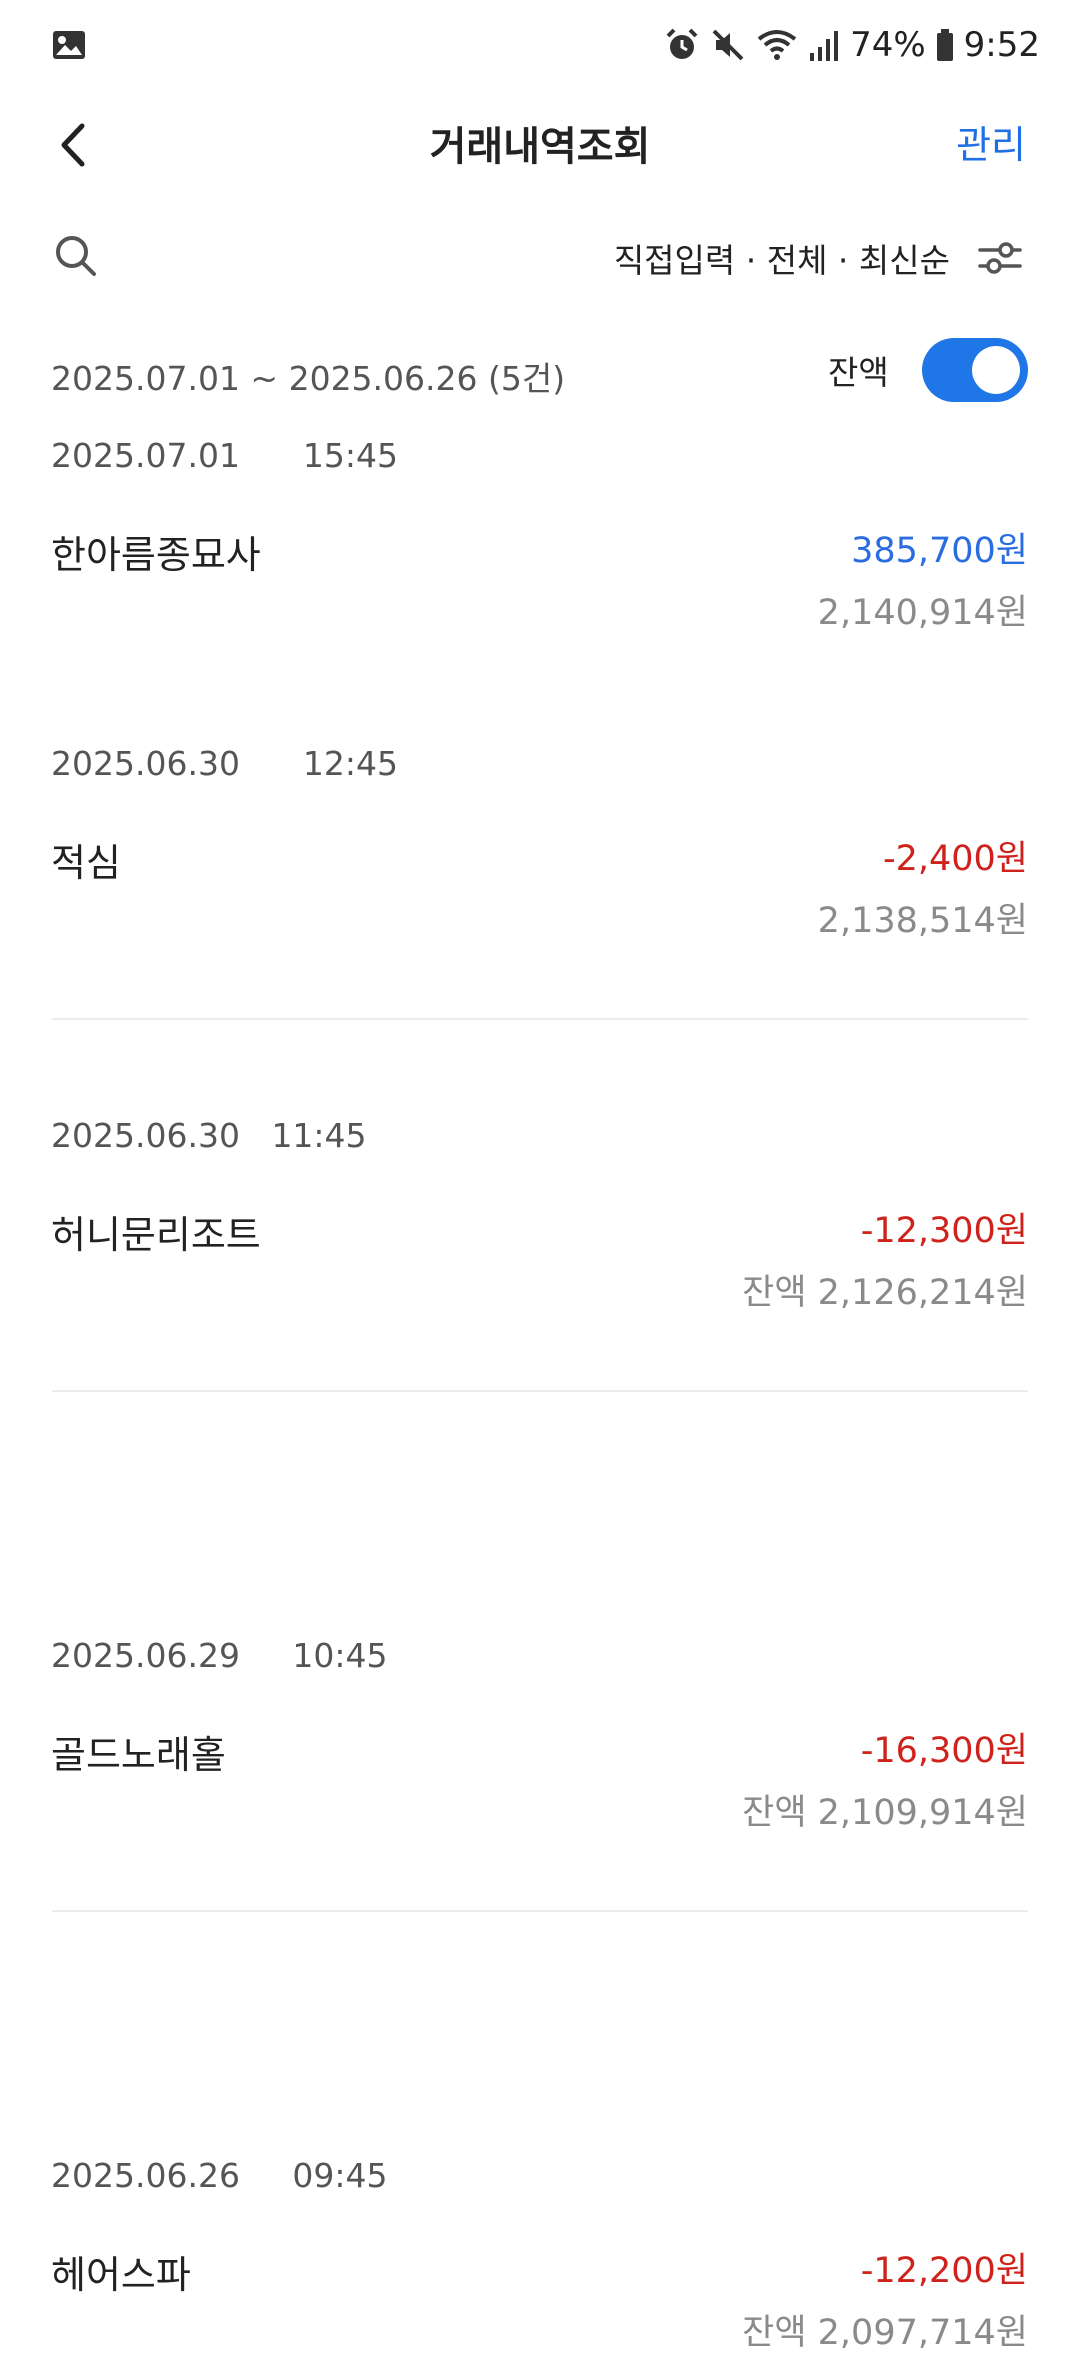  What do you see at coordinates (86, 863) in the screenshot?
I see `transaction-merchant: 적심` at bounding box center [86, 863].